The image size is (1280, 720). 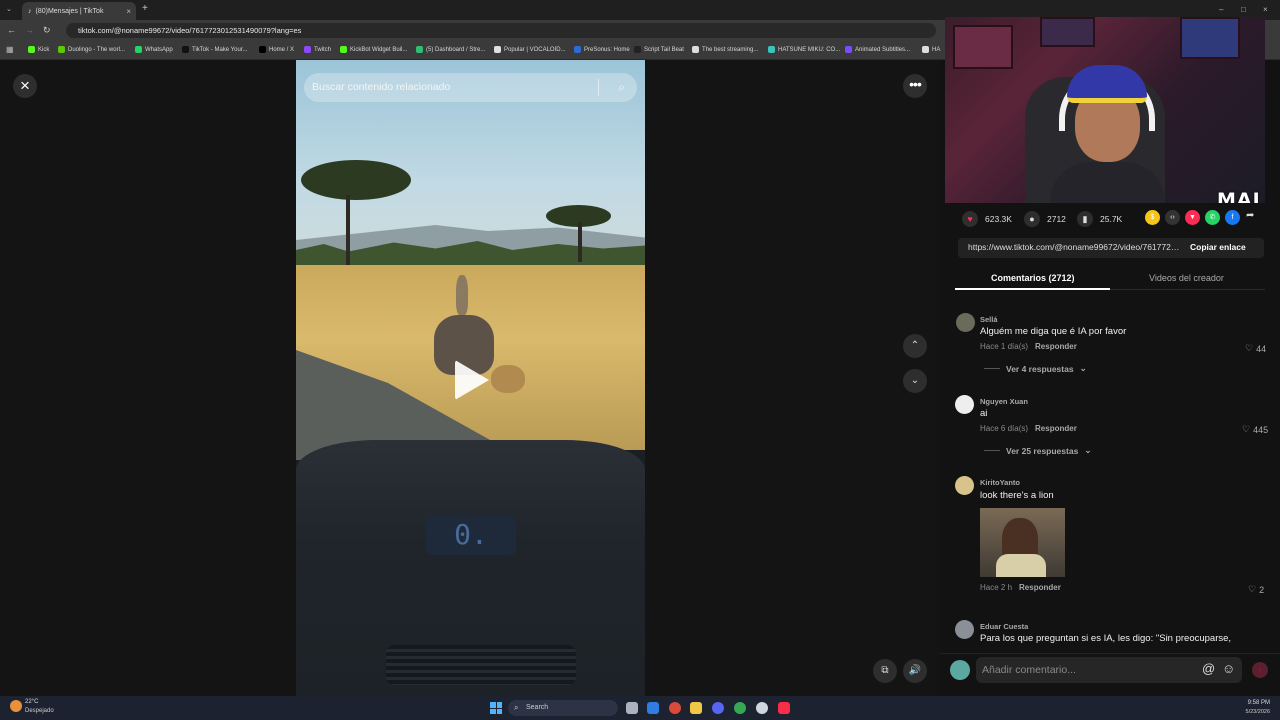 I want to click on new-tab-icon: +, so click(x=145, y=8).